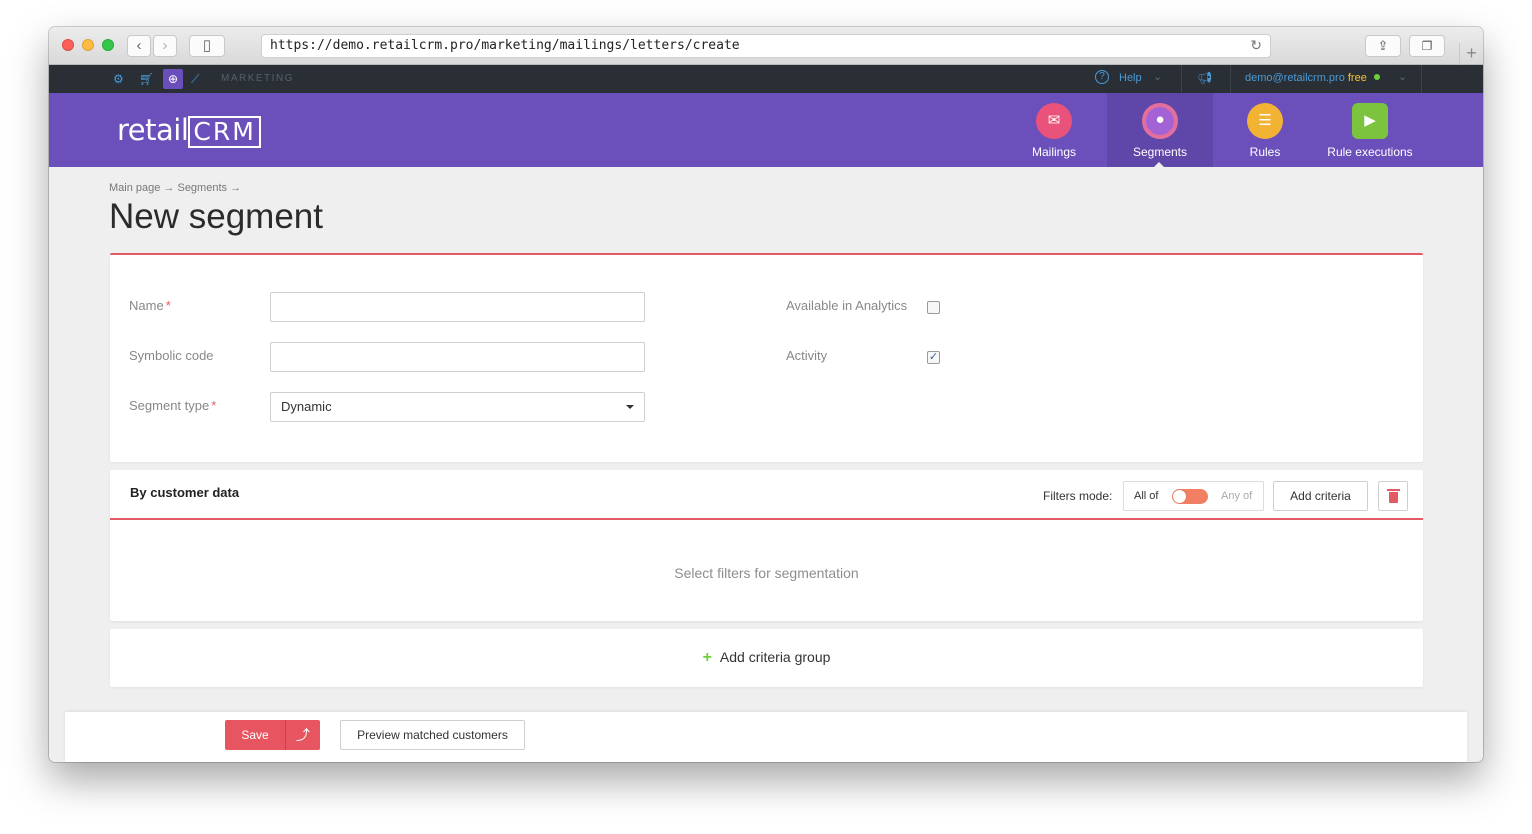 This screenshot has height=834, width=1532. Describe the element at coordinates (185, 492) in the screenshot. I see `criteria-title: By customer data` at that location.